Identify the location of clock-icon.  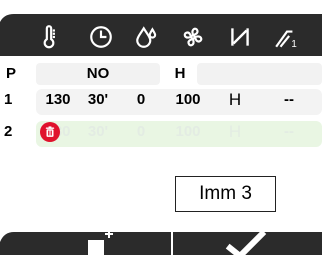
(101, 37).